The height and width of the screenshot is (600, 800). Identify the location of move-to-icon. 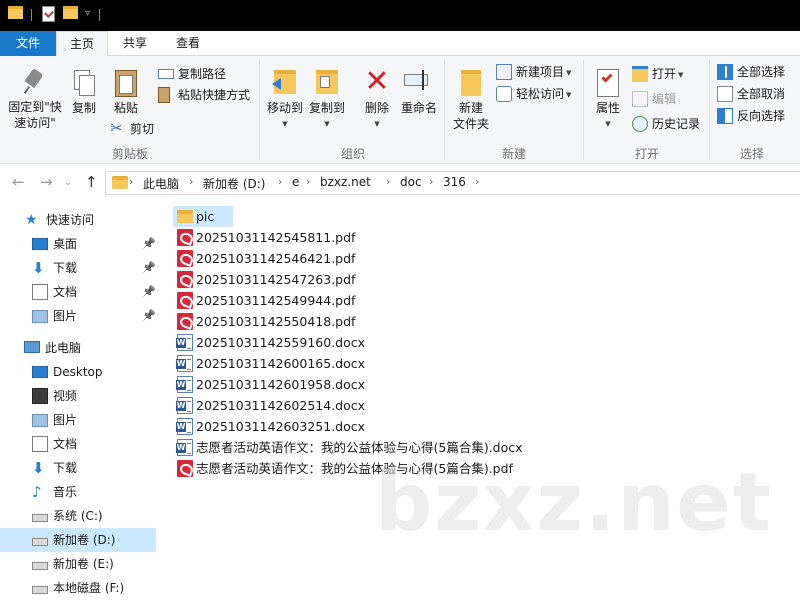
(285, 82).